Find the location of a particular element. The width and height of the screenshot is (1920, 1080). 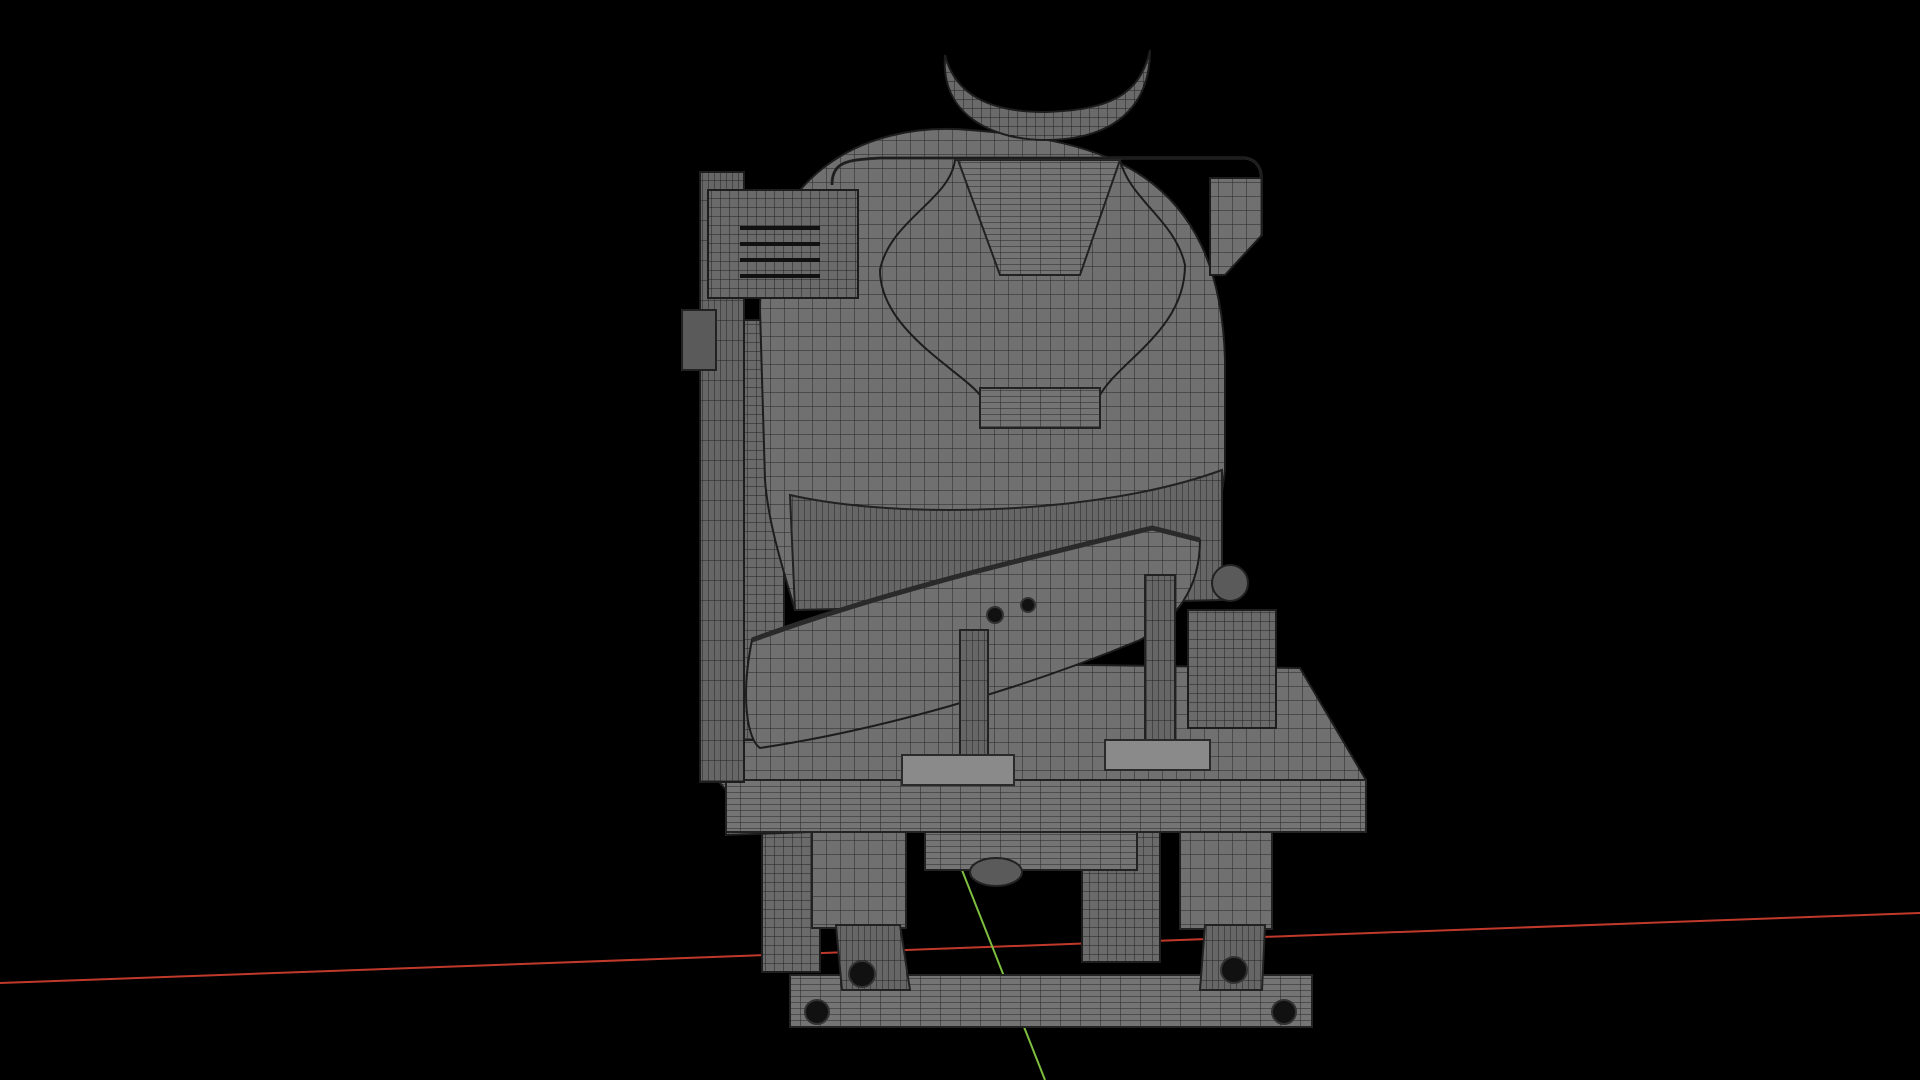

right-bracket is located at coordinates (1236, 226).